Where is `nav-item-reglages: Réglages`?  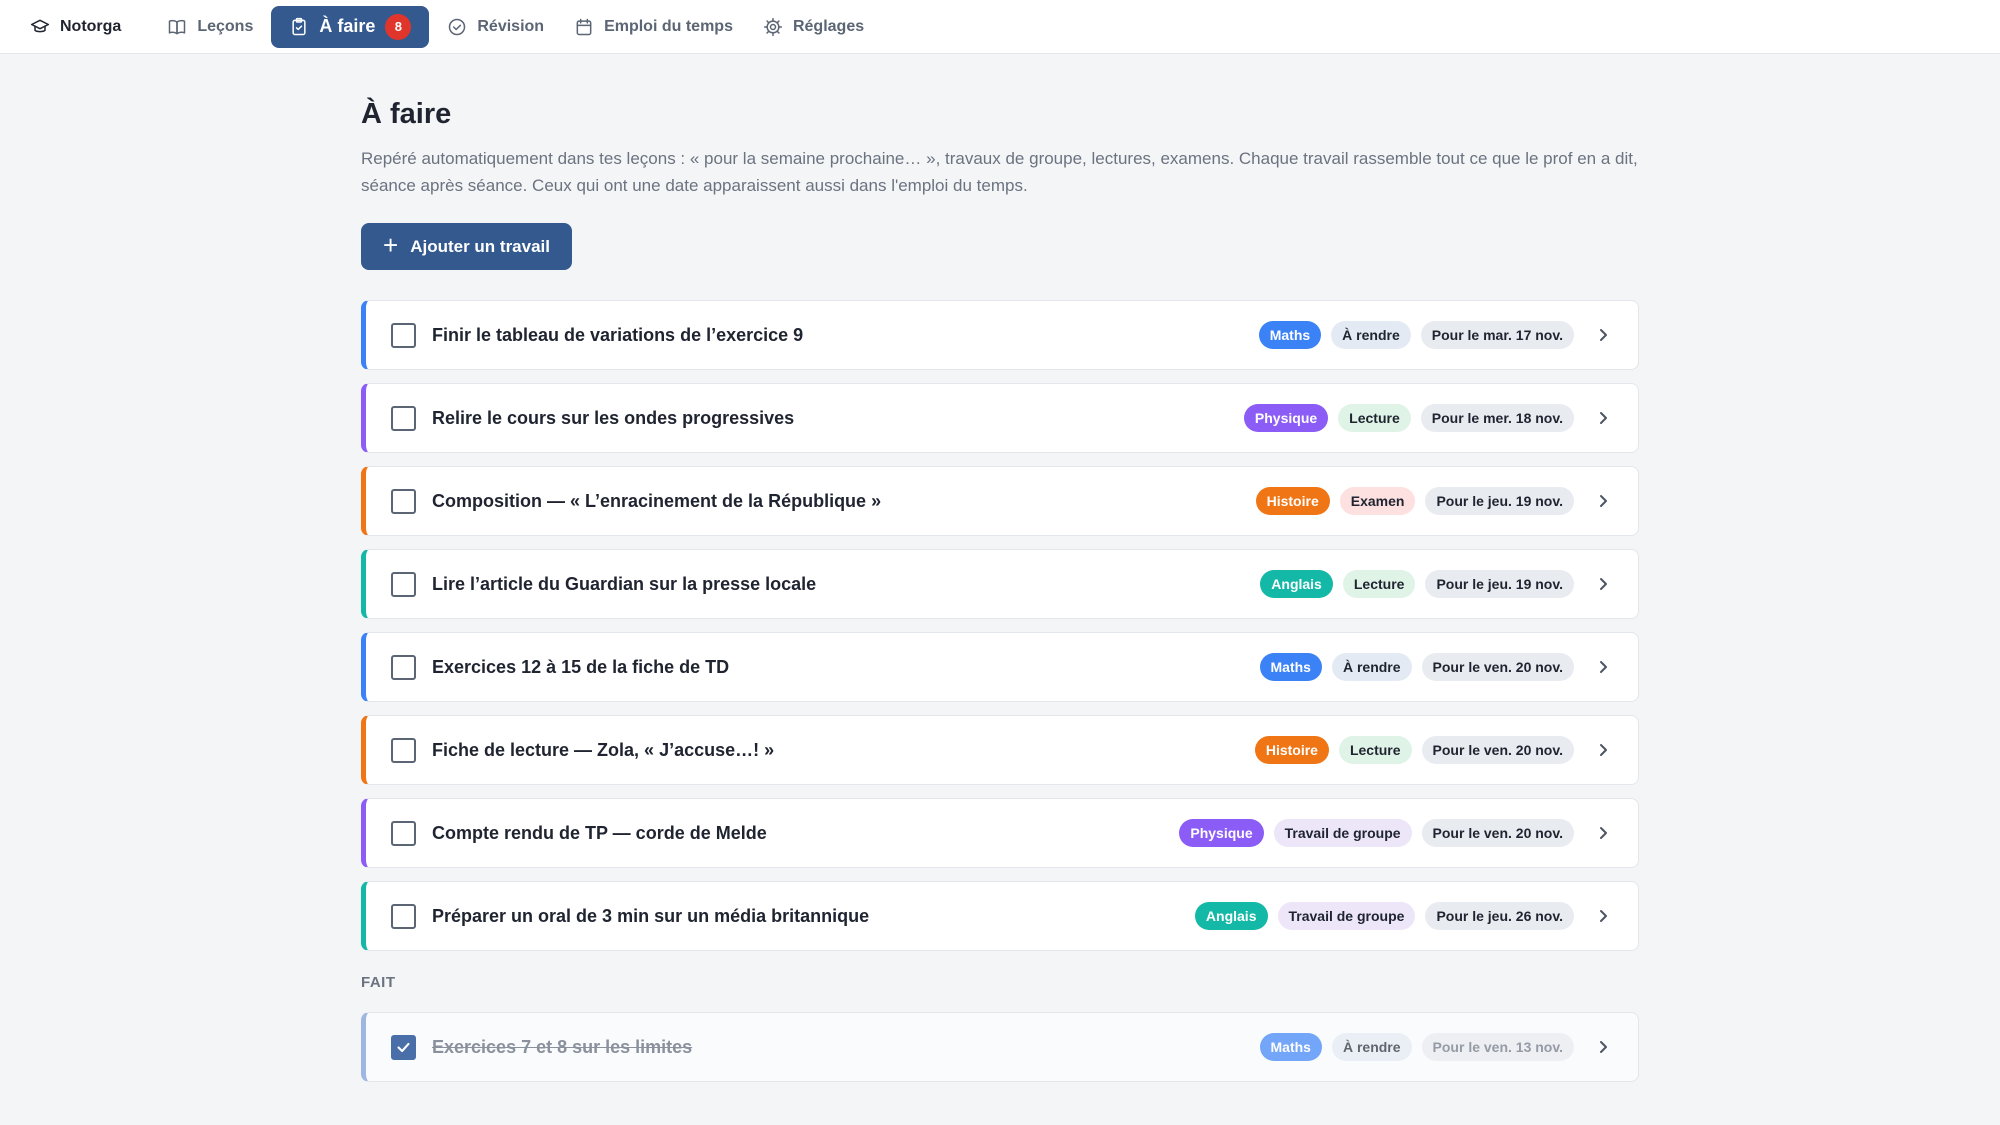 nav-item-reglages: Réglages is located at coordinates (813, 27).